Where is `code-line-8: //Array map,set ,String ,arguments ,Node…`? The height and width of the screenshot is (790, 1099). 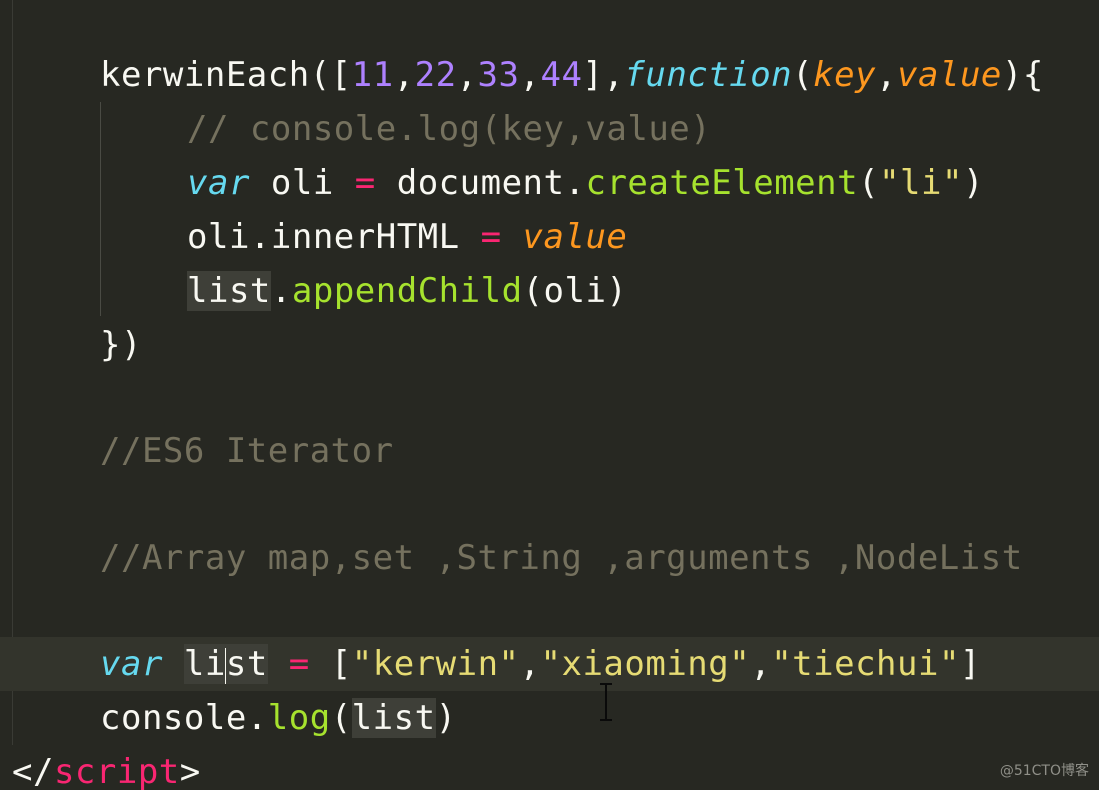 code-line-8: //Array map,set ,String ,arguments ,Node… is located at coordinates (561, 558).